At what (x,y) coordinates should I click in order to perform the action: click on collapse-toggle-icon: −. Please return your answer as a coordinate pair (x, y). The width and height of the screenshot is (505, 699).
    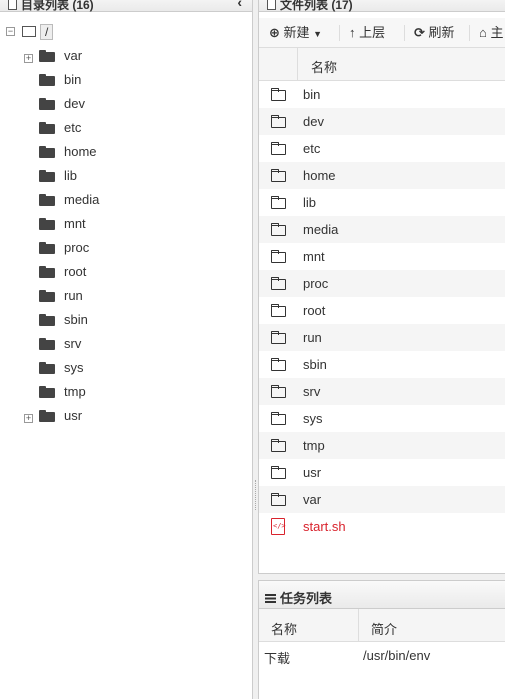
    Looking at the image, I should click on (10, 32).